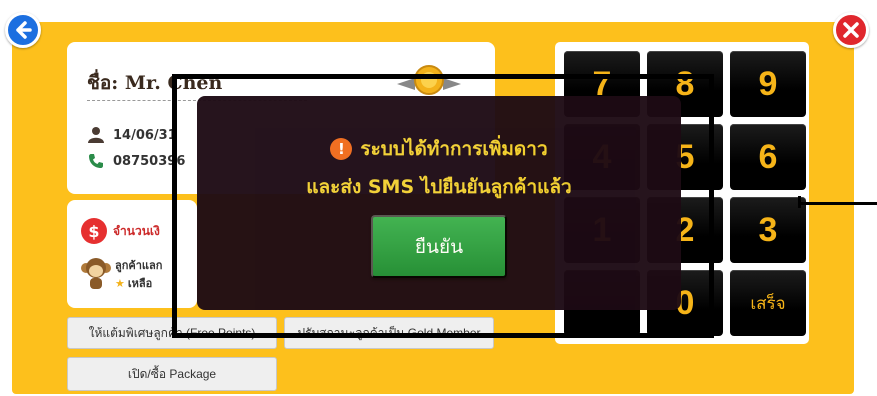  I want to click on annotation-pointer-line, so click(838, 203).